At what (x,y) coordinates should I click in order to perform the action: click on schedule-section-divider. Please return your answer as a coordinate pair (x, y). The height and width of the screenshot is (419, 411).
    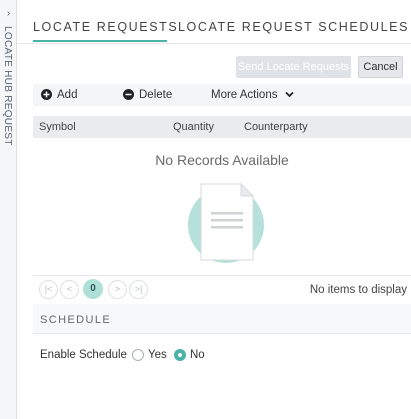
    Looking at the image, I should click on (222, 333).